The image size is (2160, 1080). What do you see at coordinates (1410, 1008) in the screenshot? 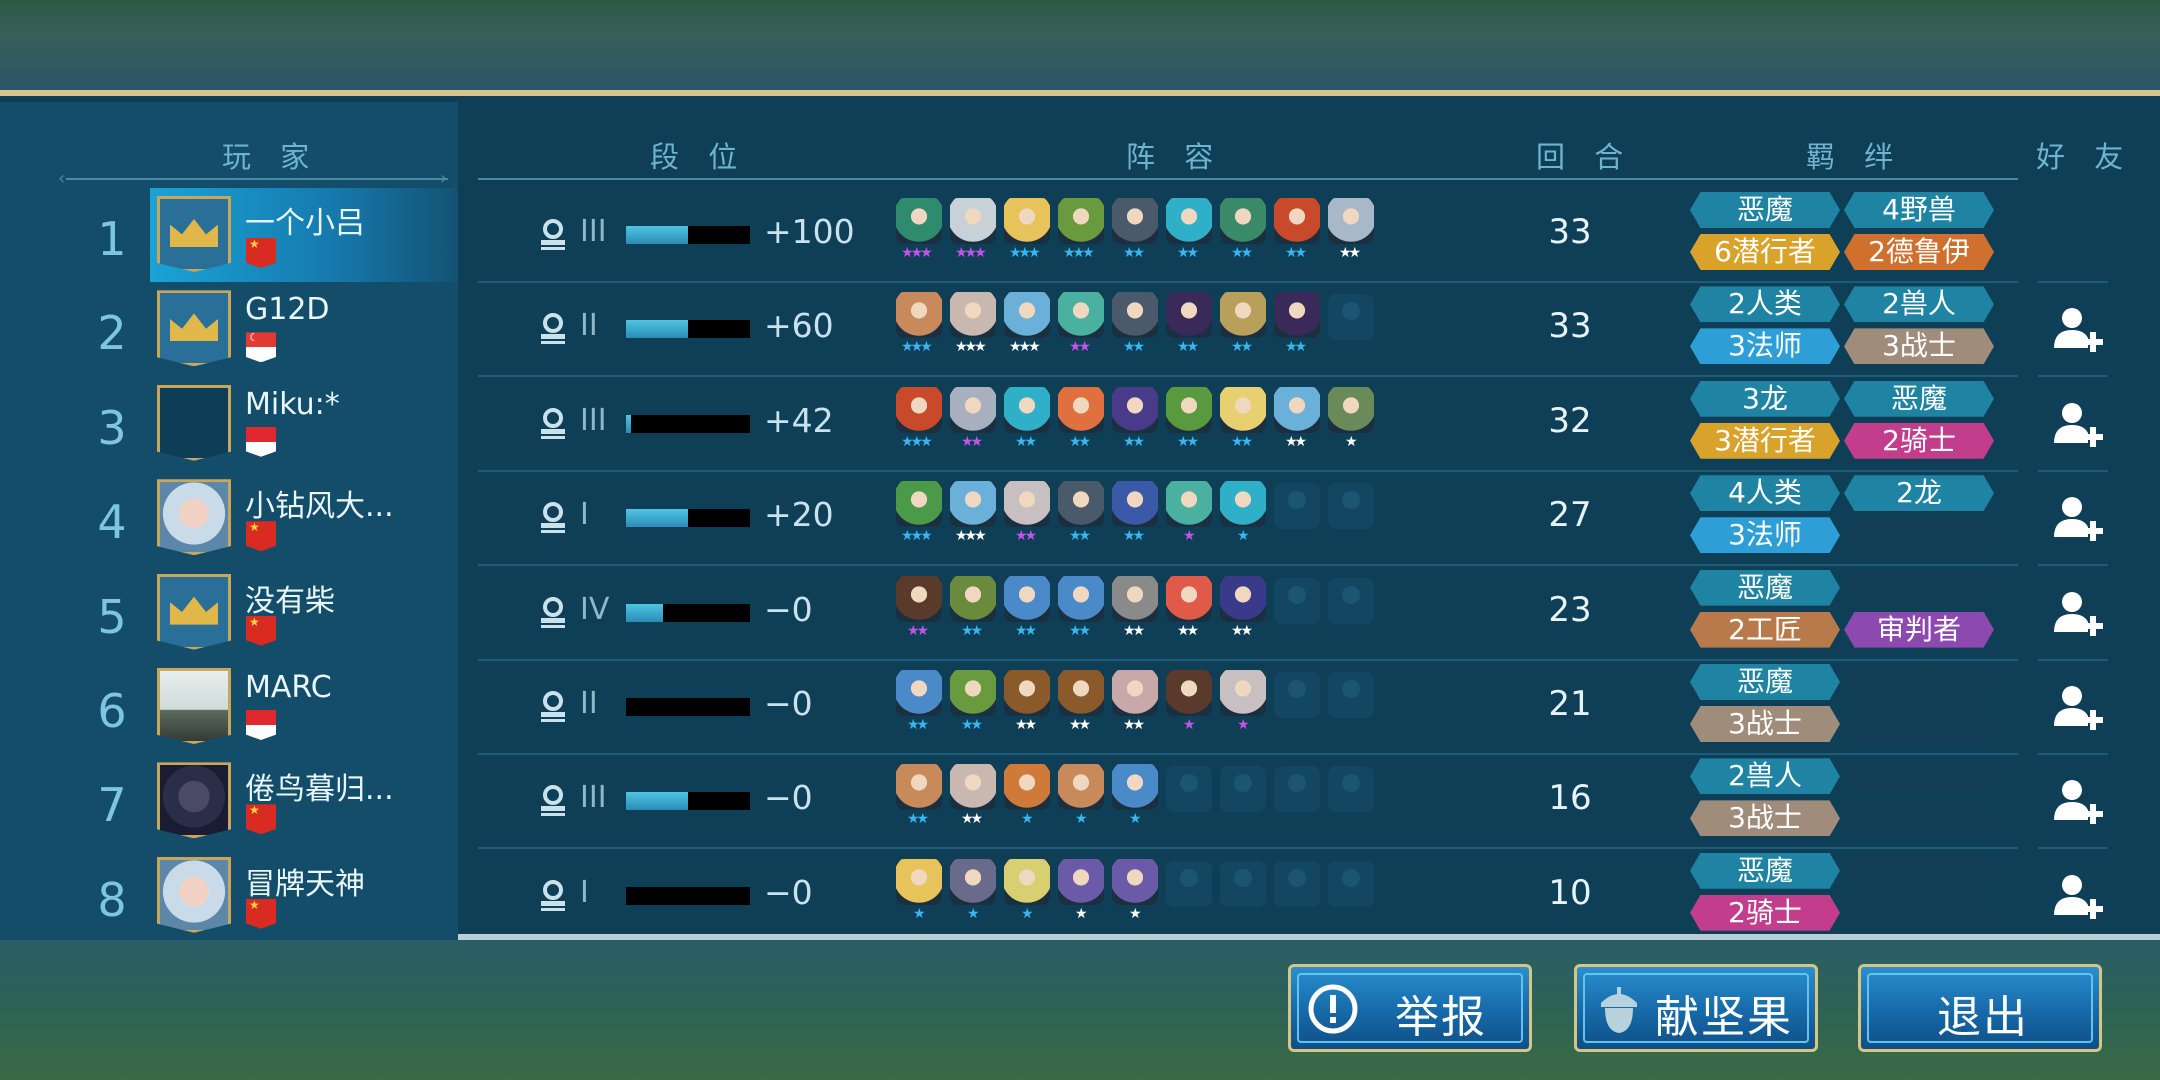
I see `report-button: 举报` at bounding box center [1410, 1008].